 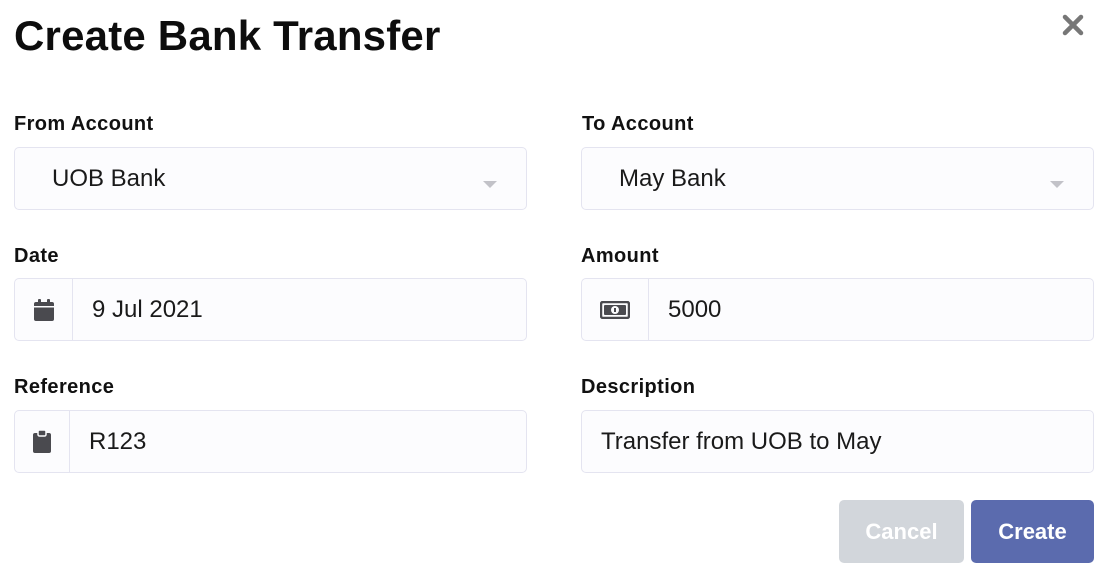 What do you see at coordinates (270, 178) in the screenshot?
I see `from-account-select: UOB Bank` at bounding box center [270, 178].